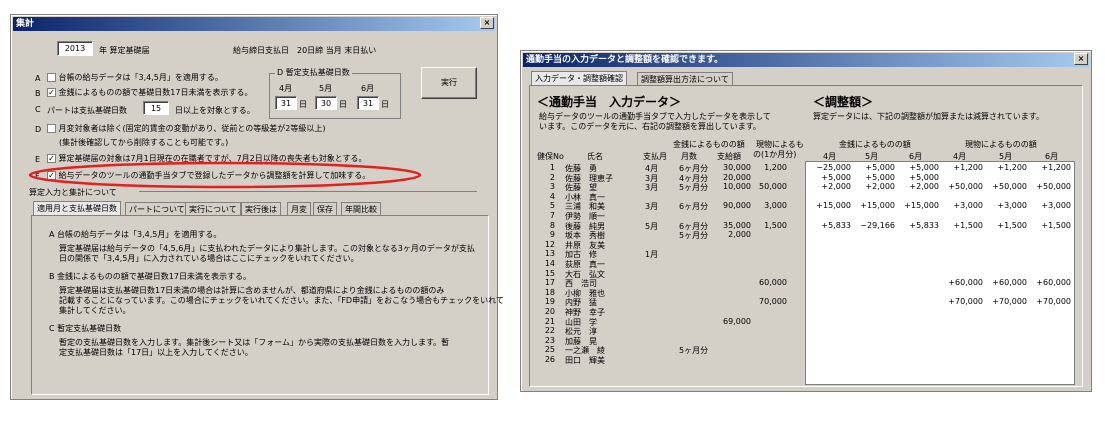  Describe the element at coordinates (95, 310) in the screenshot. I see `help-b-body: 集計してください。` at that location.